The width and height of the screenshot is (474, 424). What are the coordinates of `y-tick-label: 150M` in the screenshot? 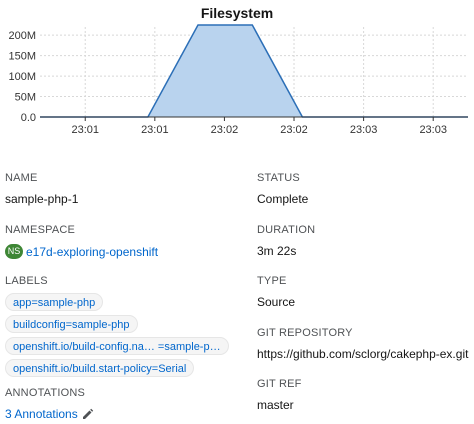 It's located at (22, 57).